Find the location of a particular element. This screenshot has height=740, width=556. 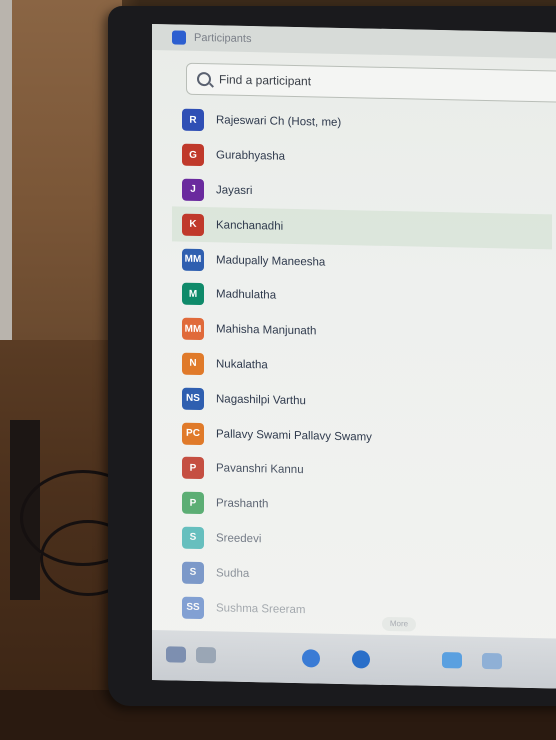

participant-avatar: K is located at coordinates (193, 224).